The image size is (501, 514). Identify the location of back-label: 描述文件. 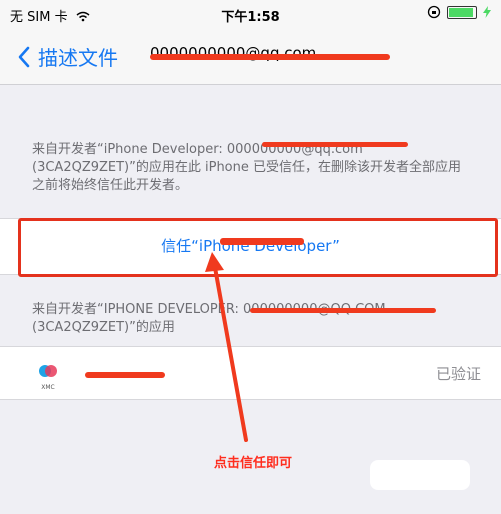
(78, 58).